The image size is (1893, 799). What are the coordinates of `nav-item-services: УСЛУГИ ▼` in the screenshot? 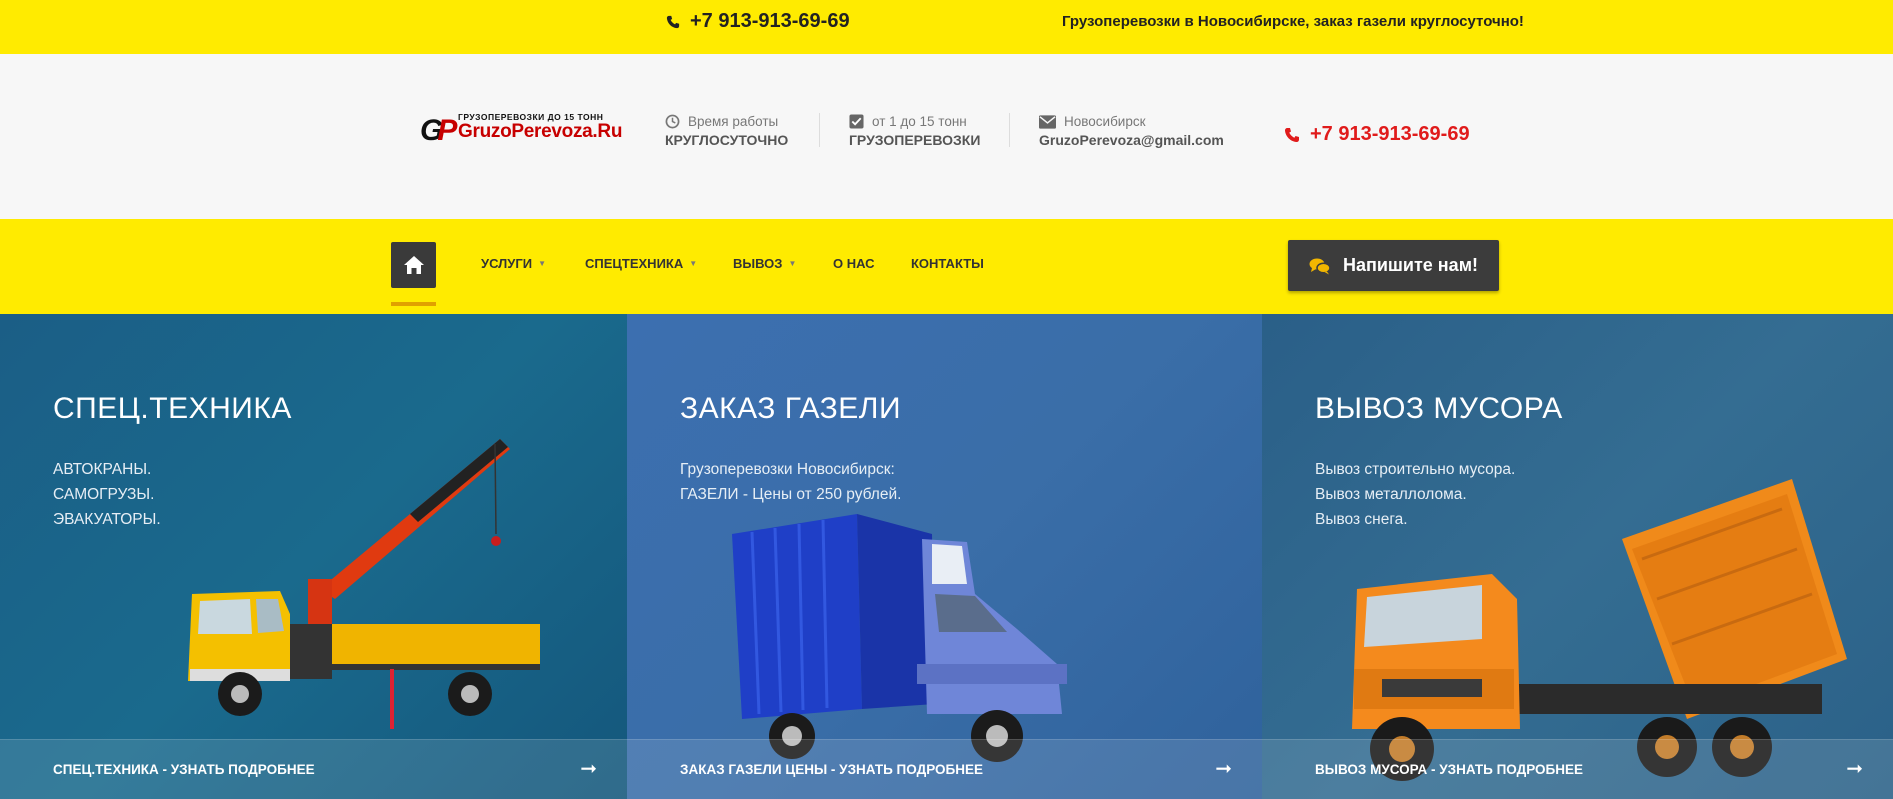 It's located at (513, 263).